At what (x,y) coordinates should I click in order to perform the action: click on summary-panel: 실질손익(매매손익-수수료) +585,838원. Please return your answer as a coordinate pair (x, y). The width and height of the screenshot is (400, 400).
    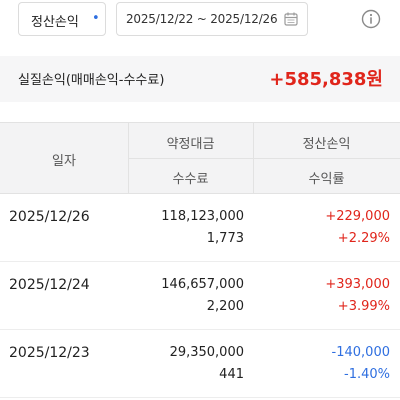
    Looking at the image, I should click on (200, 79).